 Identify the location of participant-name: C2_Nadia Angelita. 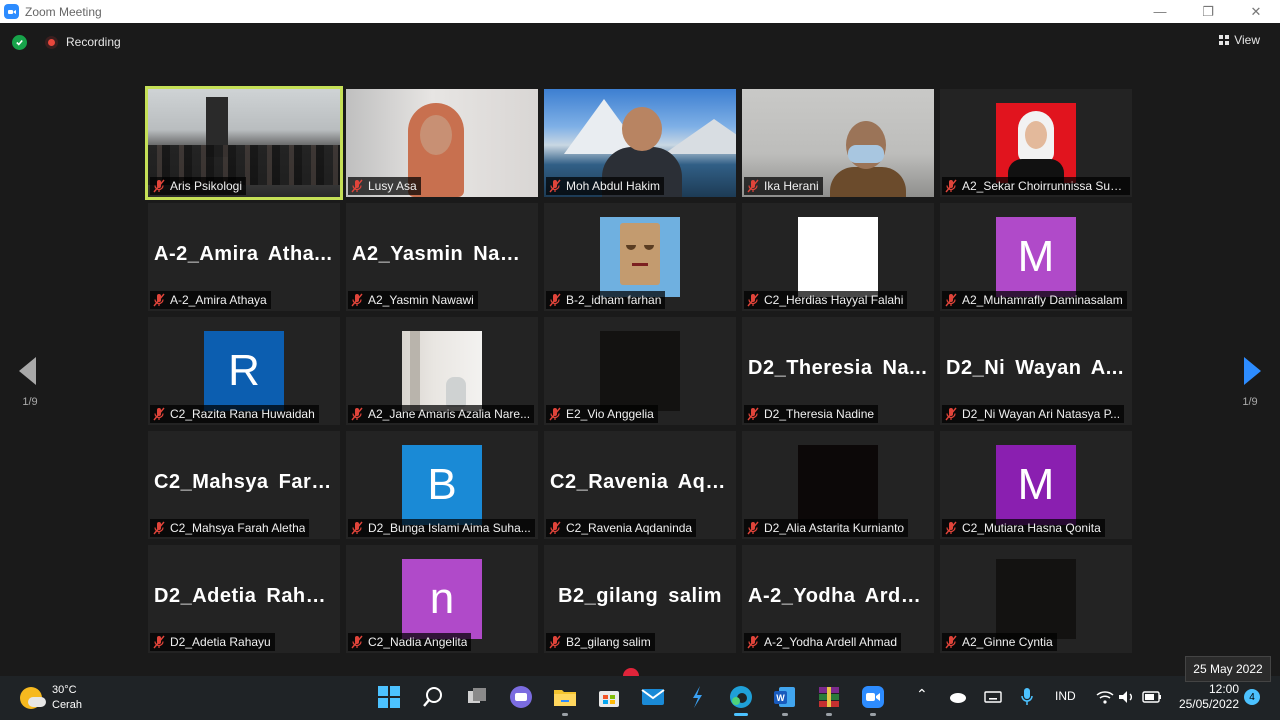
(418, 642).